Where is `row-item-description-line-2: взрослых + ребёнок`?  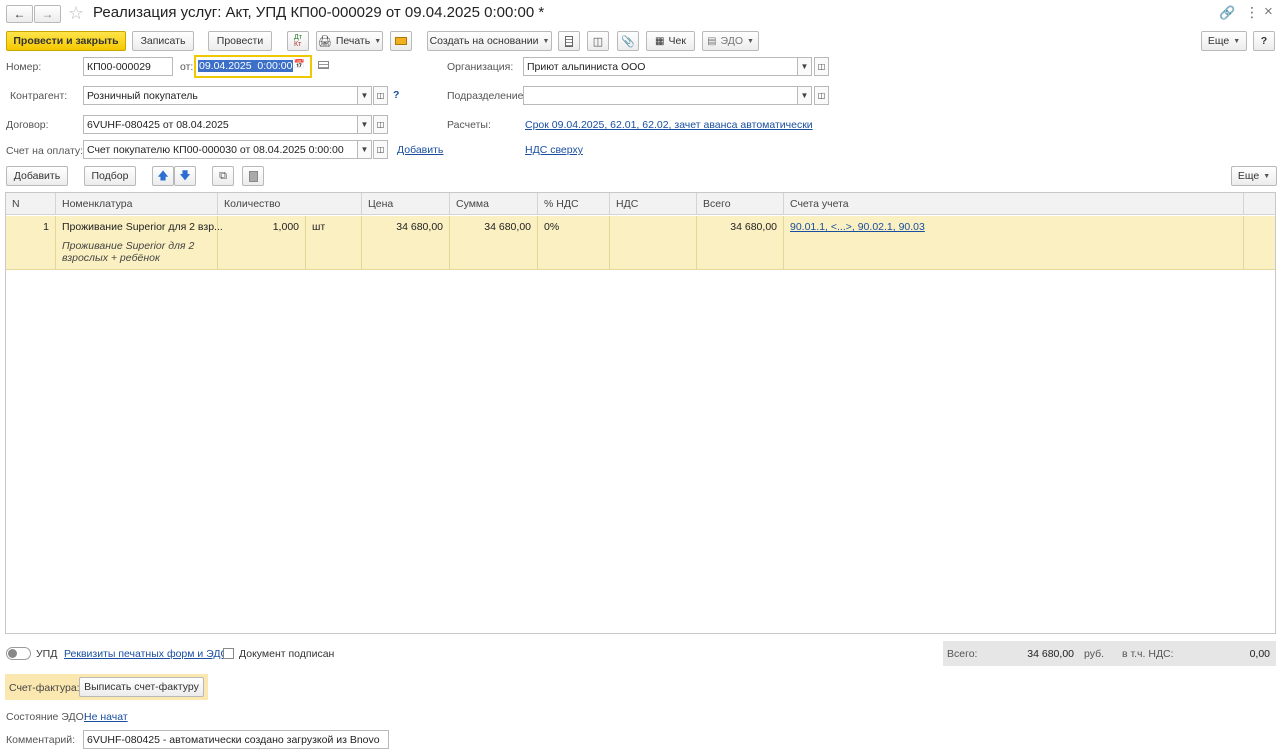
row-item-description-line-2: взрослых + ребёнок is located at coordinates (111, 258).